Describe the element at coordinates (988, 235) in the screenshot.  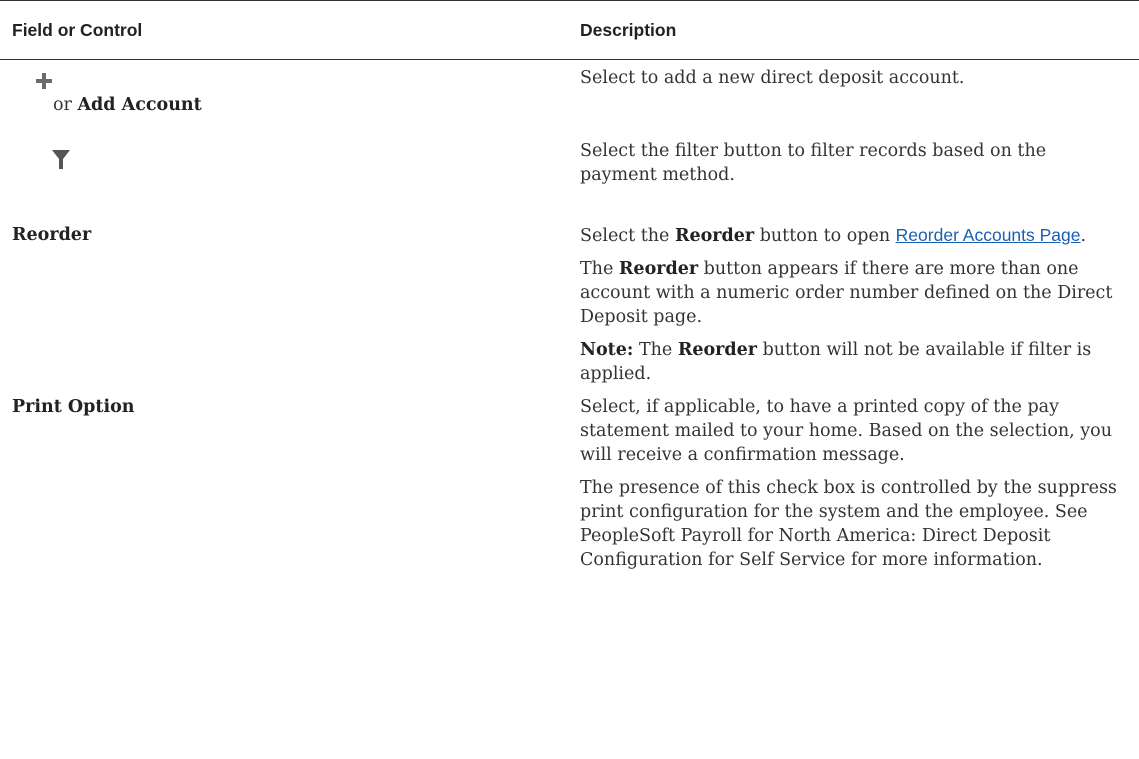
I see `reorder-accounts-page-link: Reorder Accounts Page` at that location.